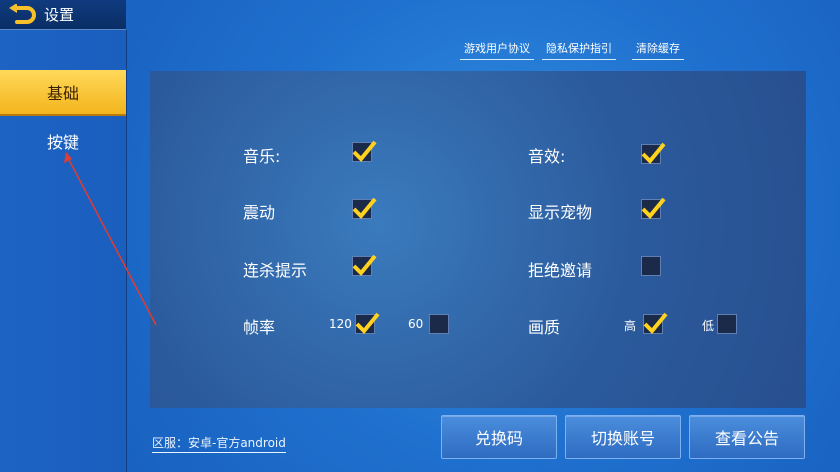 The height and width of the screenshot is (472, 840). Describe the element at coordinates (560, 270) in the screenshot. I see `reject-invite-label: 拒绝邀请` at that location.